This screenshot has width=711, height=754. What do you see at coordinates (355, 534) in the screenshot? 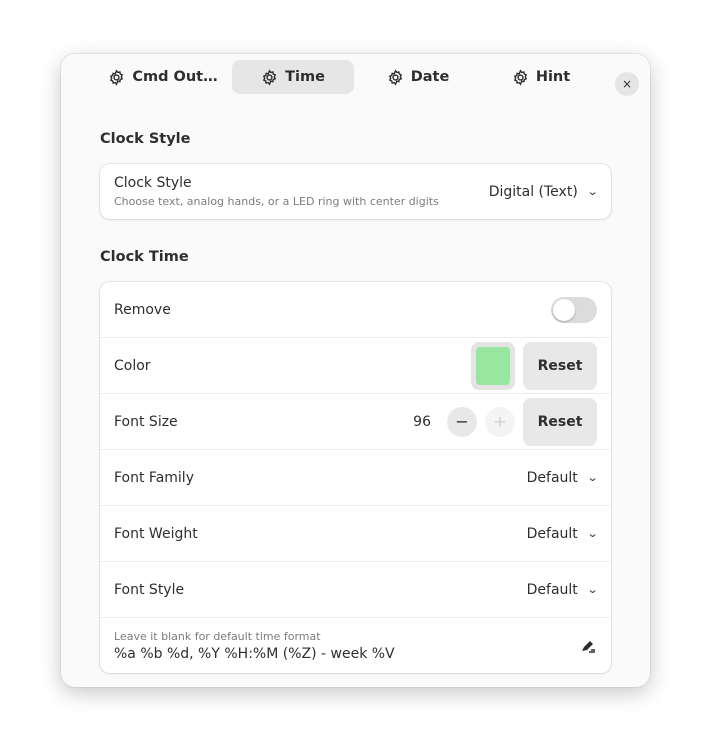
I see `font-weight-row: Font Weight Default ⌄` at bounding box center [355, 534].